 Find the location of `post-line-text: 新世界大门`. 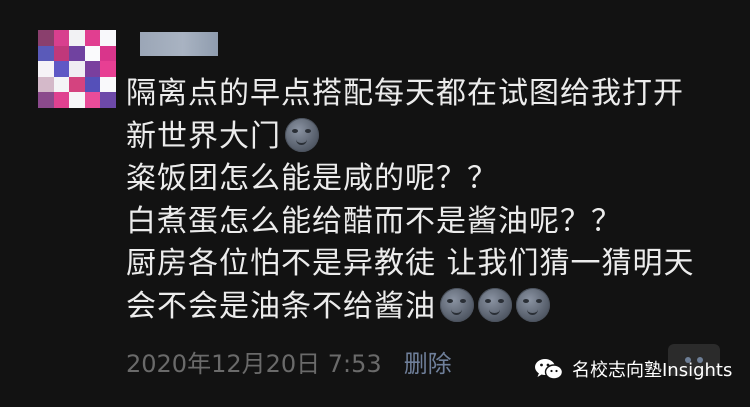

post-line-text: 新世界大门 is located at coordinates (203, 136).